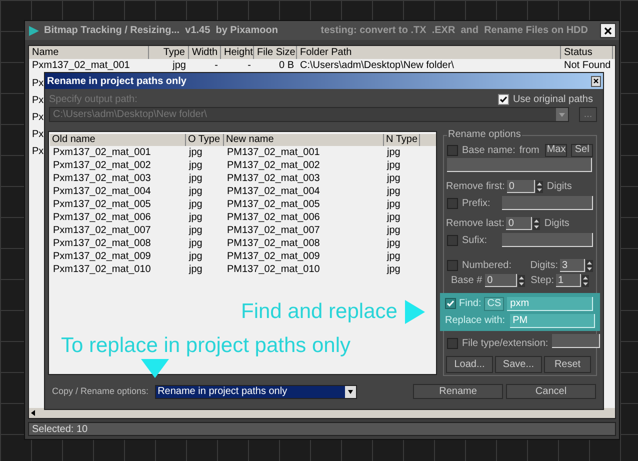 This screenshot has width=638, height=461. What do you see at coordinates (273, 204) in the screenshot?
I see `list-cell-text: PM137_02_mat_005` at bounding box center [273, 204].